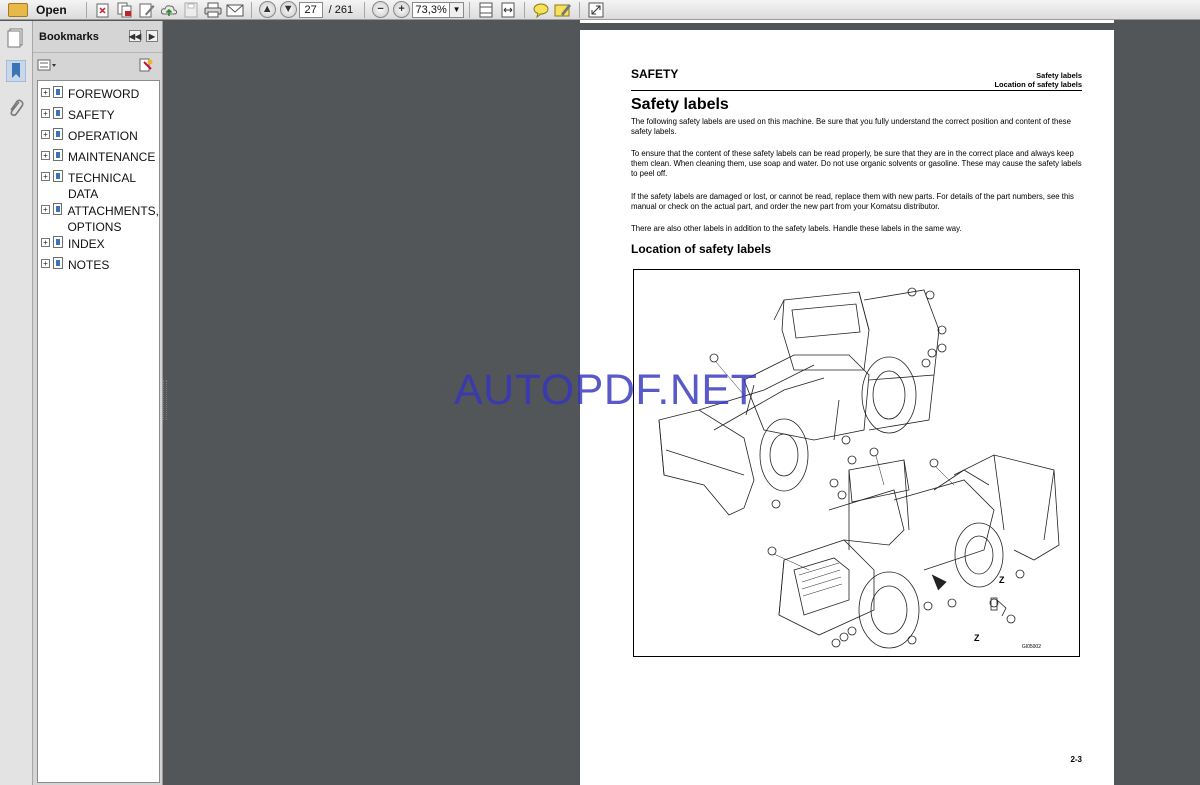 Image resolution: width=1200 pixels, height=785 pixels. I want to click on zoom-out-button: −, so click(381, 10).